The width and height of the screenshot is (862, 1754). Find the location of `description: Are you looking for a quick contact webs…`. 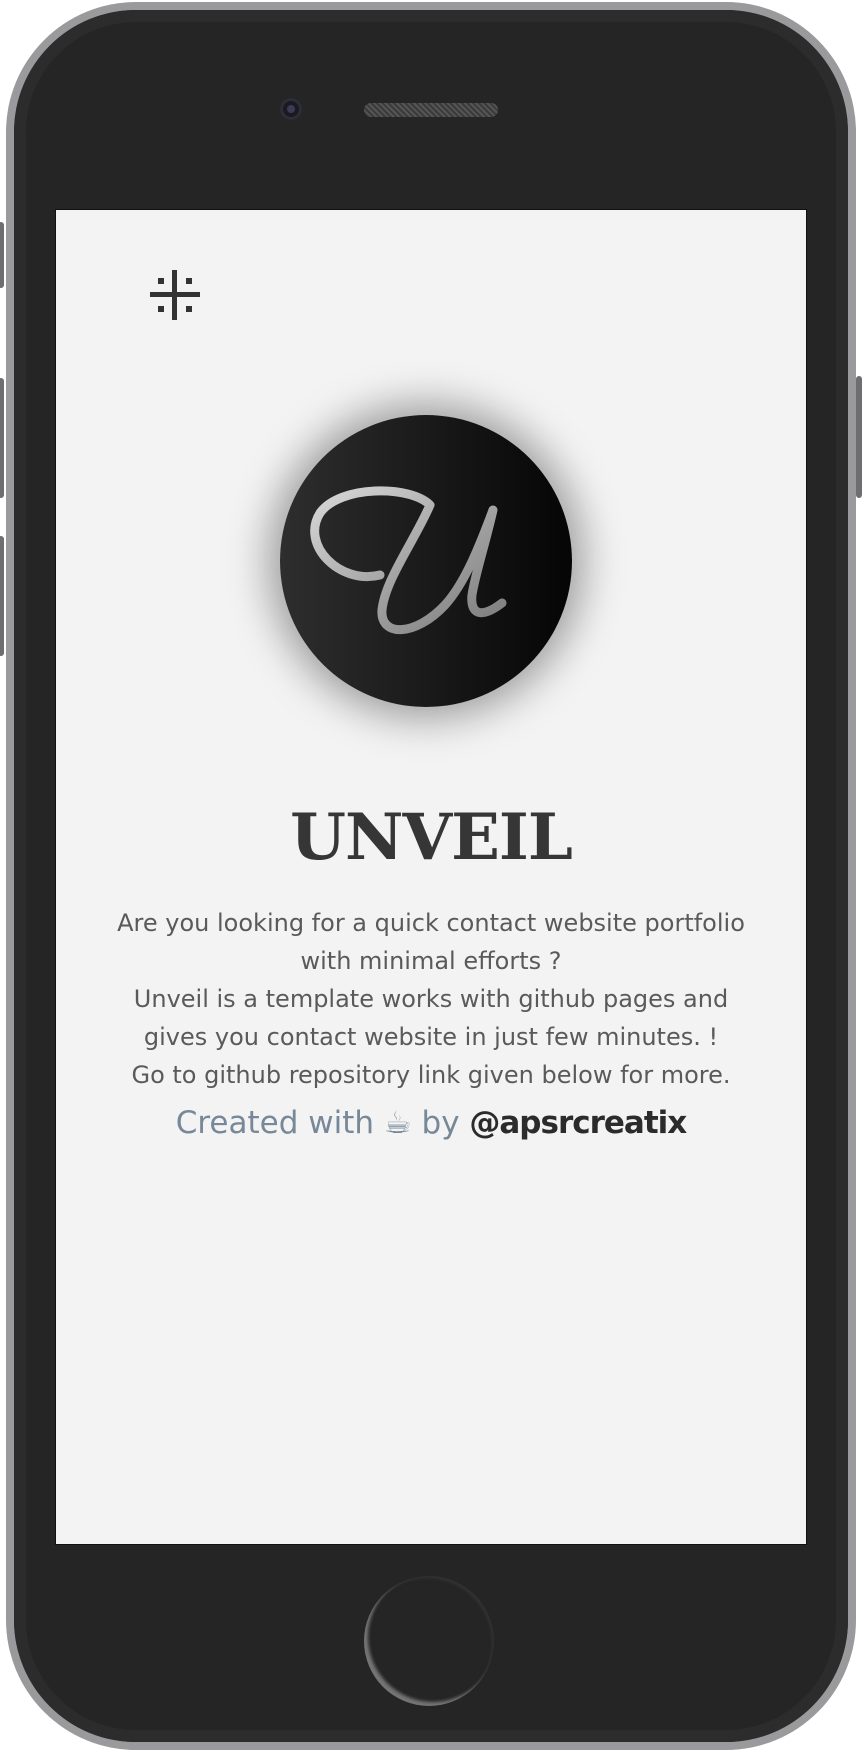

description: Are you looking for a quick contact webs… is located at coordinates (431, 999).